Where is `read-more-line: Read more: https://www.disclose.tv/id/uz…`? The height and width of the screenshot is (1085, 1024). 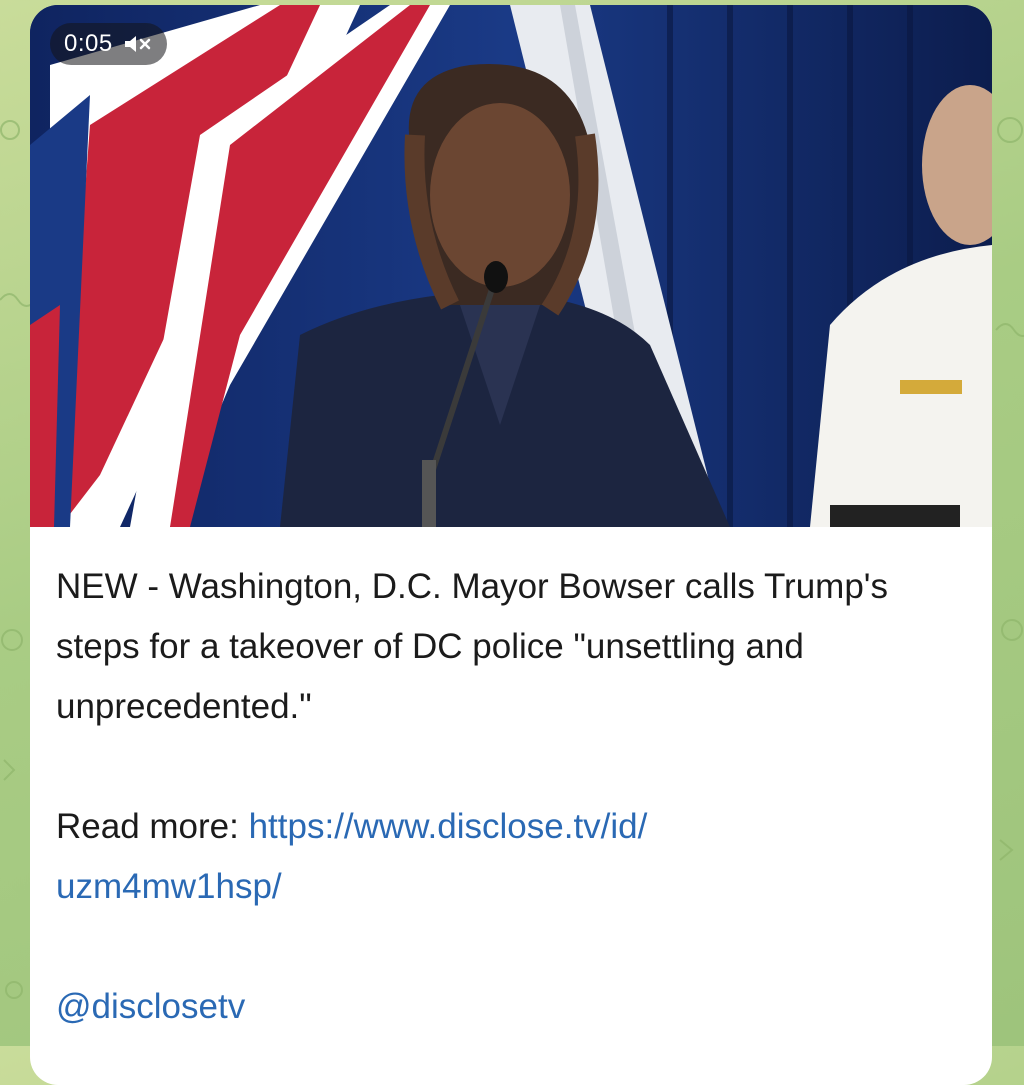
read-more-line: Read more: https://www.disclose.tv/id/uz… is located at coordinates (513, 857).